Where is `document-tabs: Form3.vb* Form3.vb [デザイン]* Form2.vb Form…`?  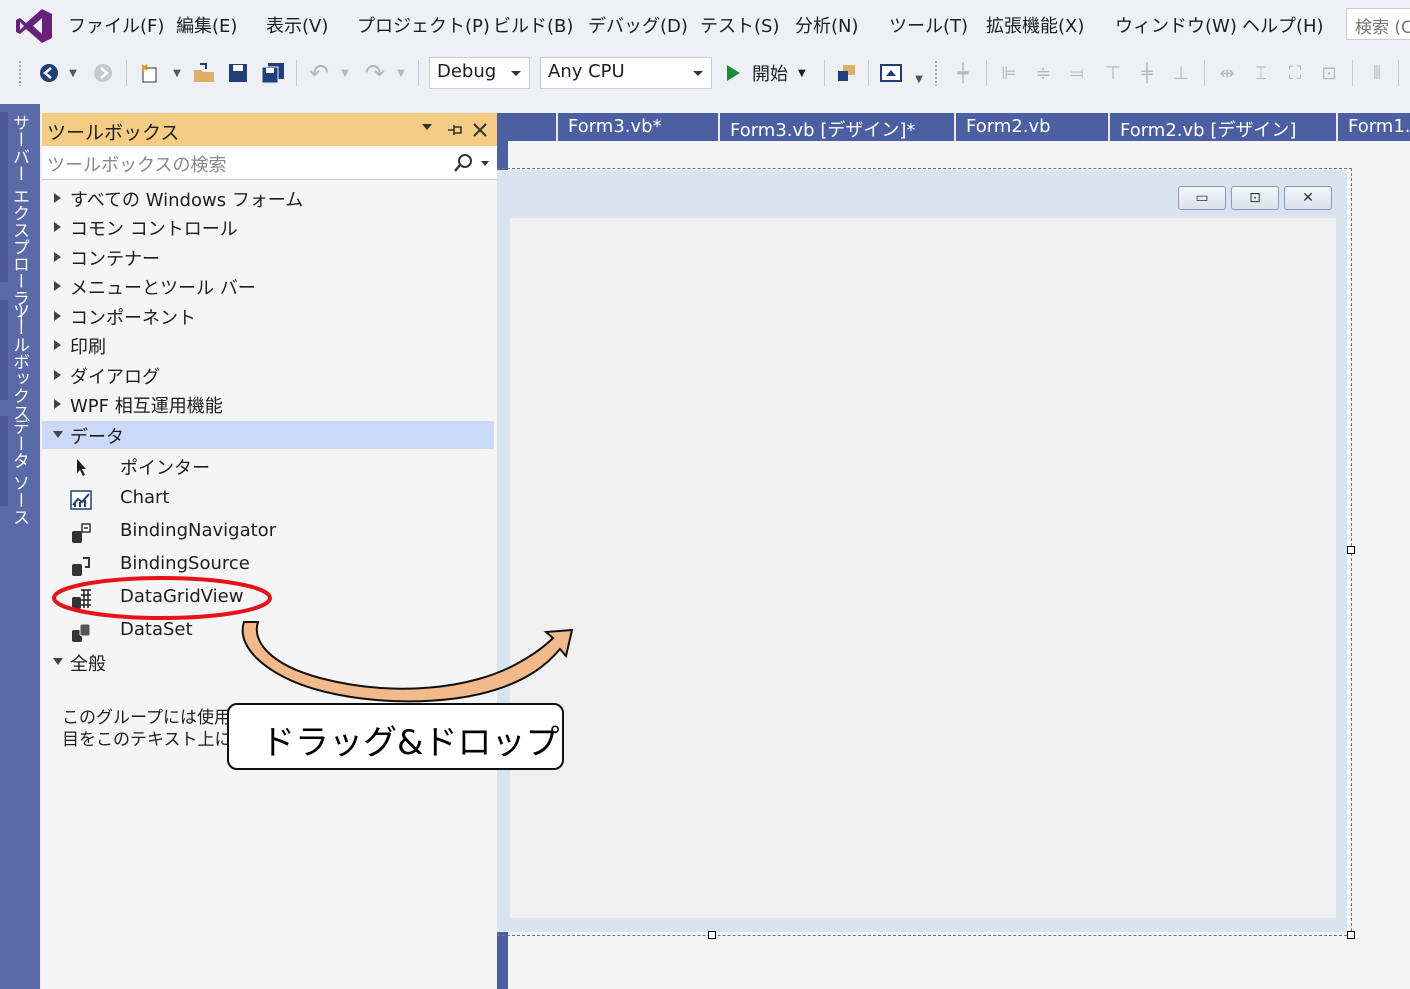
document-tabs: Form3.vb* Form3.vb [デザイン]* Form2.vb Form… is located at coordinates (953, 127).